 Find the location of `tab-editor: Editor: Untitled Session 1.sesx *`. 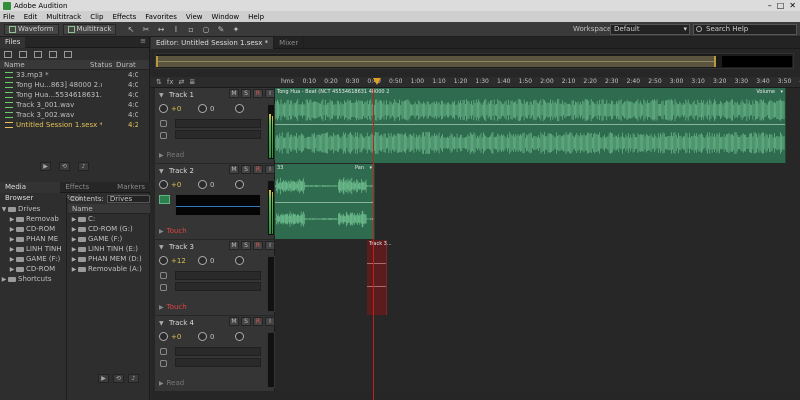

tab-editor: Editor: Untitled Session 1.sesx * is located at coordinates (213, 42).